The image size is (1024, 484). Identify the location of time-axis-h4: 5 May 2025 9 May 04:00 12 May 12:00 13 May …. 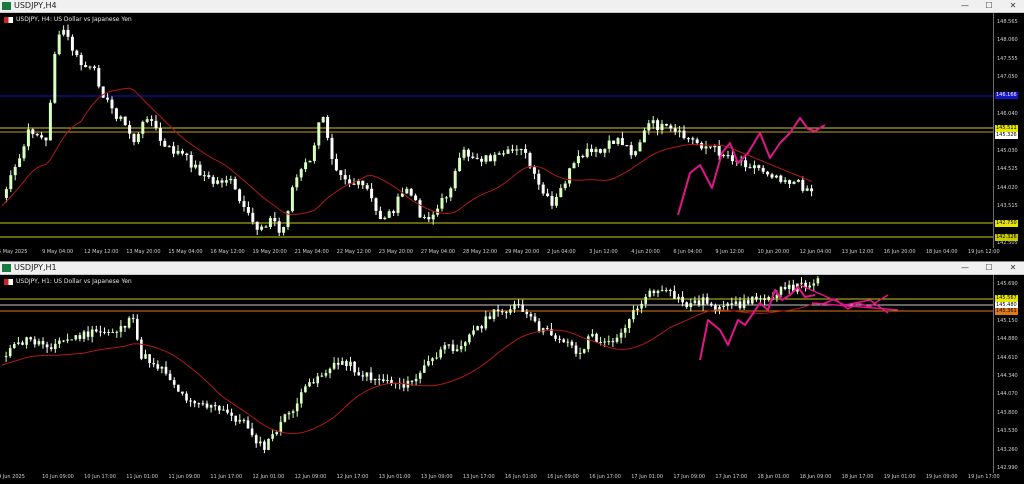
(500, 253).